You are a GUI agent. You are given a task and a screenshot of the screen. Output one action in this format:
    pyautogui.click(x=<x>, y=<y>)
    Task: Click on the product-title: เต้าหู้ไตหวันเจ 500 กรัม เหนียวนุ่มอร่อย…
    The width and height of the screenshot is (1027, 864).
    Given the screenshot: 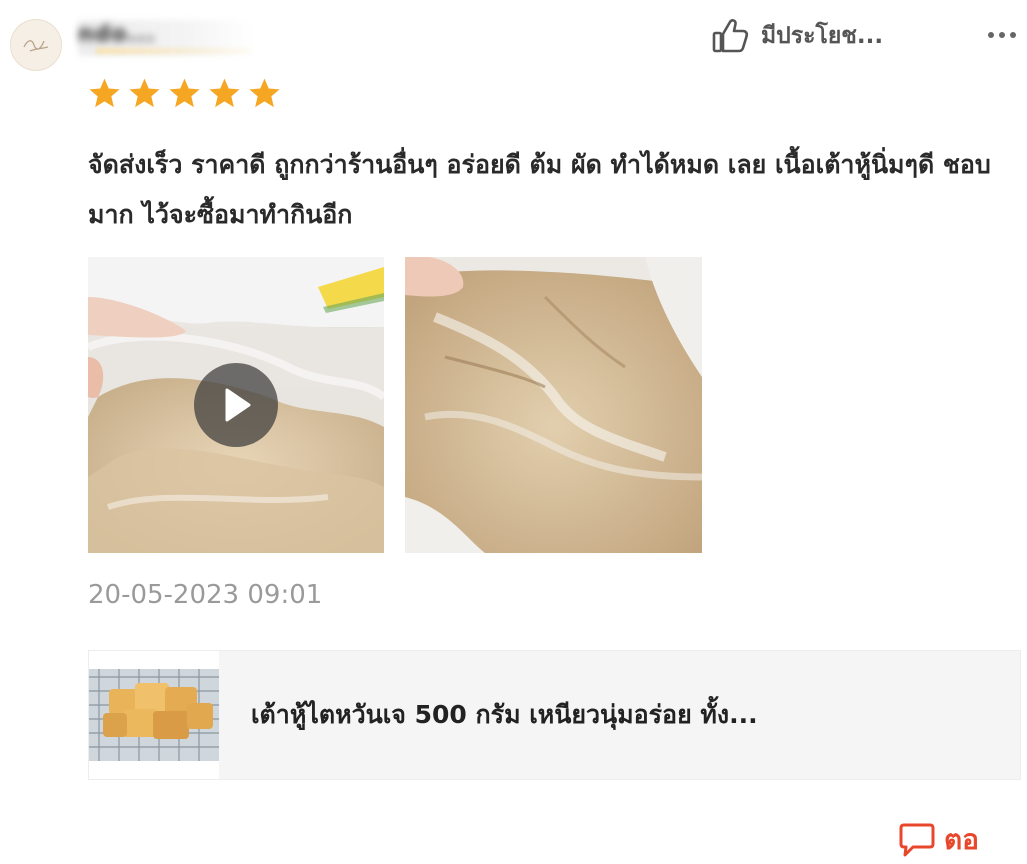 What is the action you would take?
    pyautogui.click(x=504, y=714)
    